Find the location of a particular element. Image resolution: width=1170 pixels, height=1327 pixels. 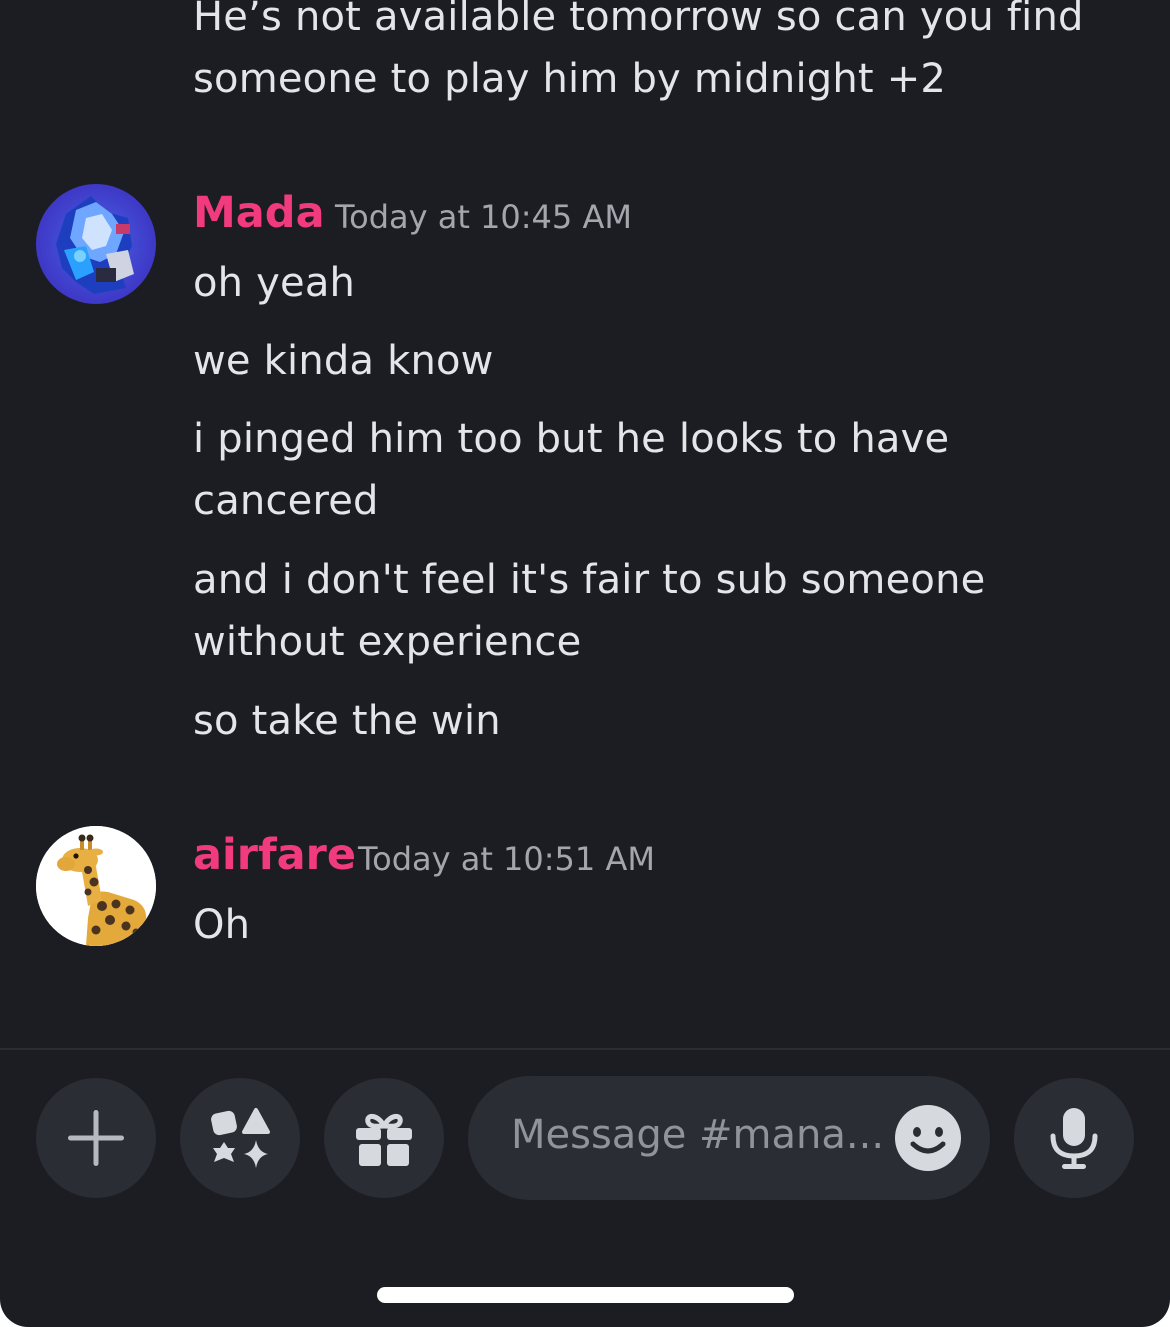

home-indicator is located at coordinates (585, 1295).